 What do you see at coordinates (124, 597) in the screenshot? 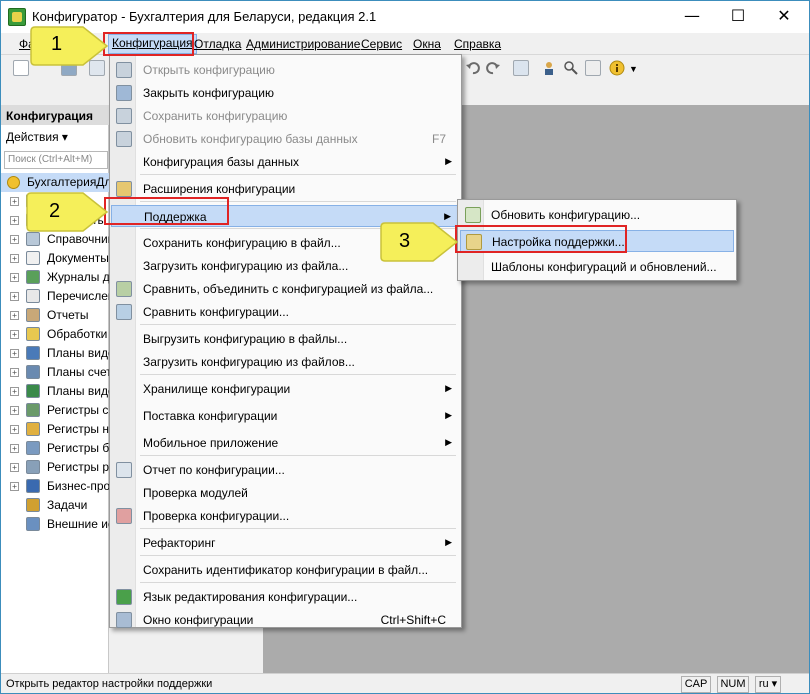
I see `language-icon` at bounding box center [124, 597].